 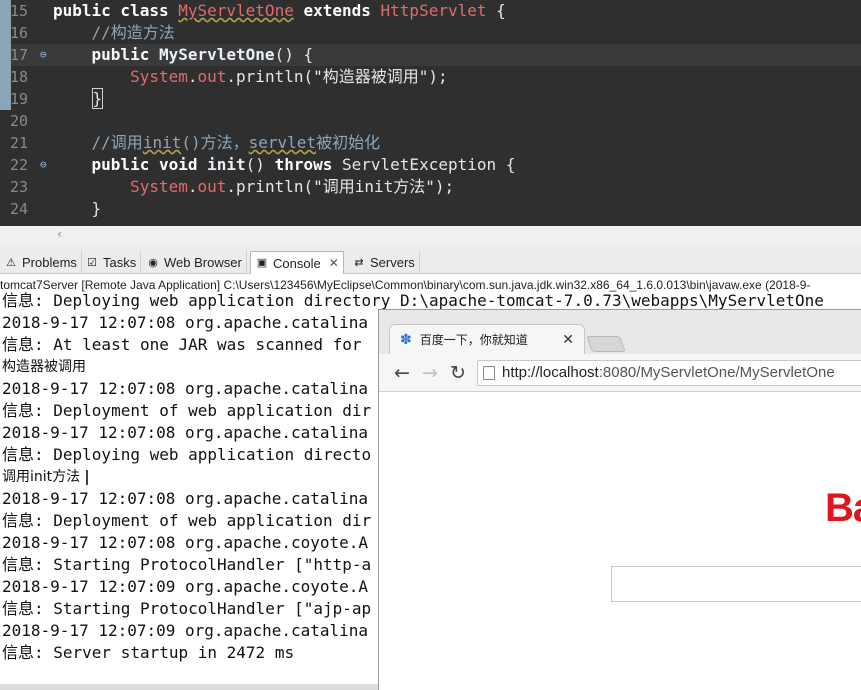 I want to click on editor-horizontal-scrollbar: ‹, so click(x=430, y=236).